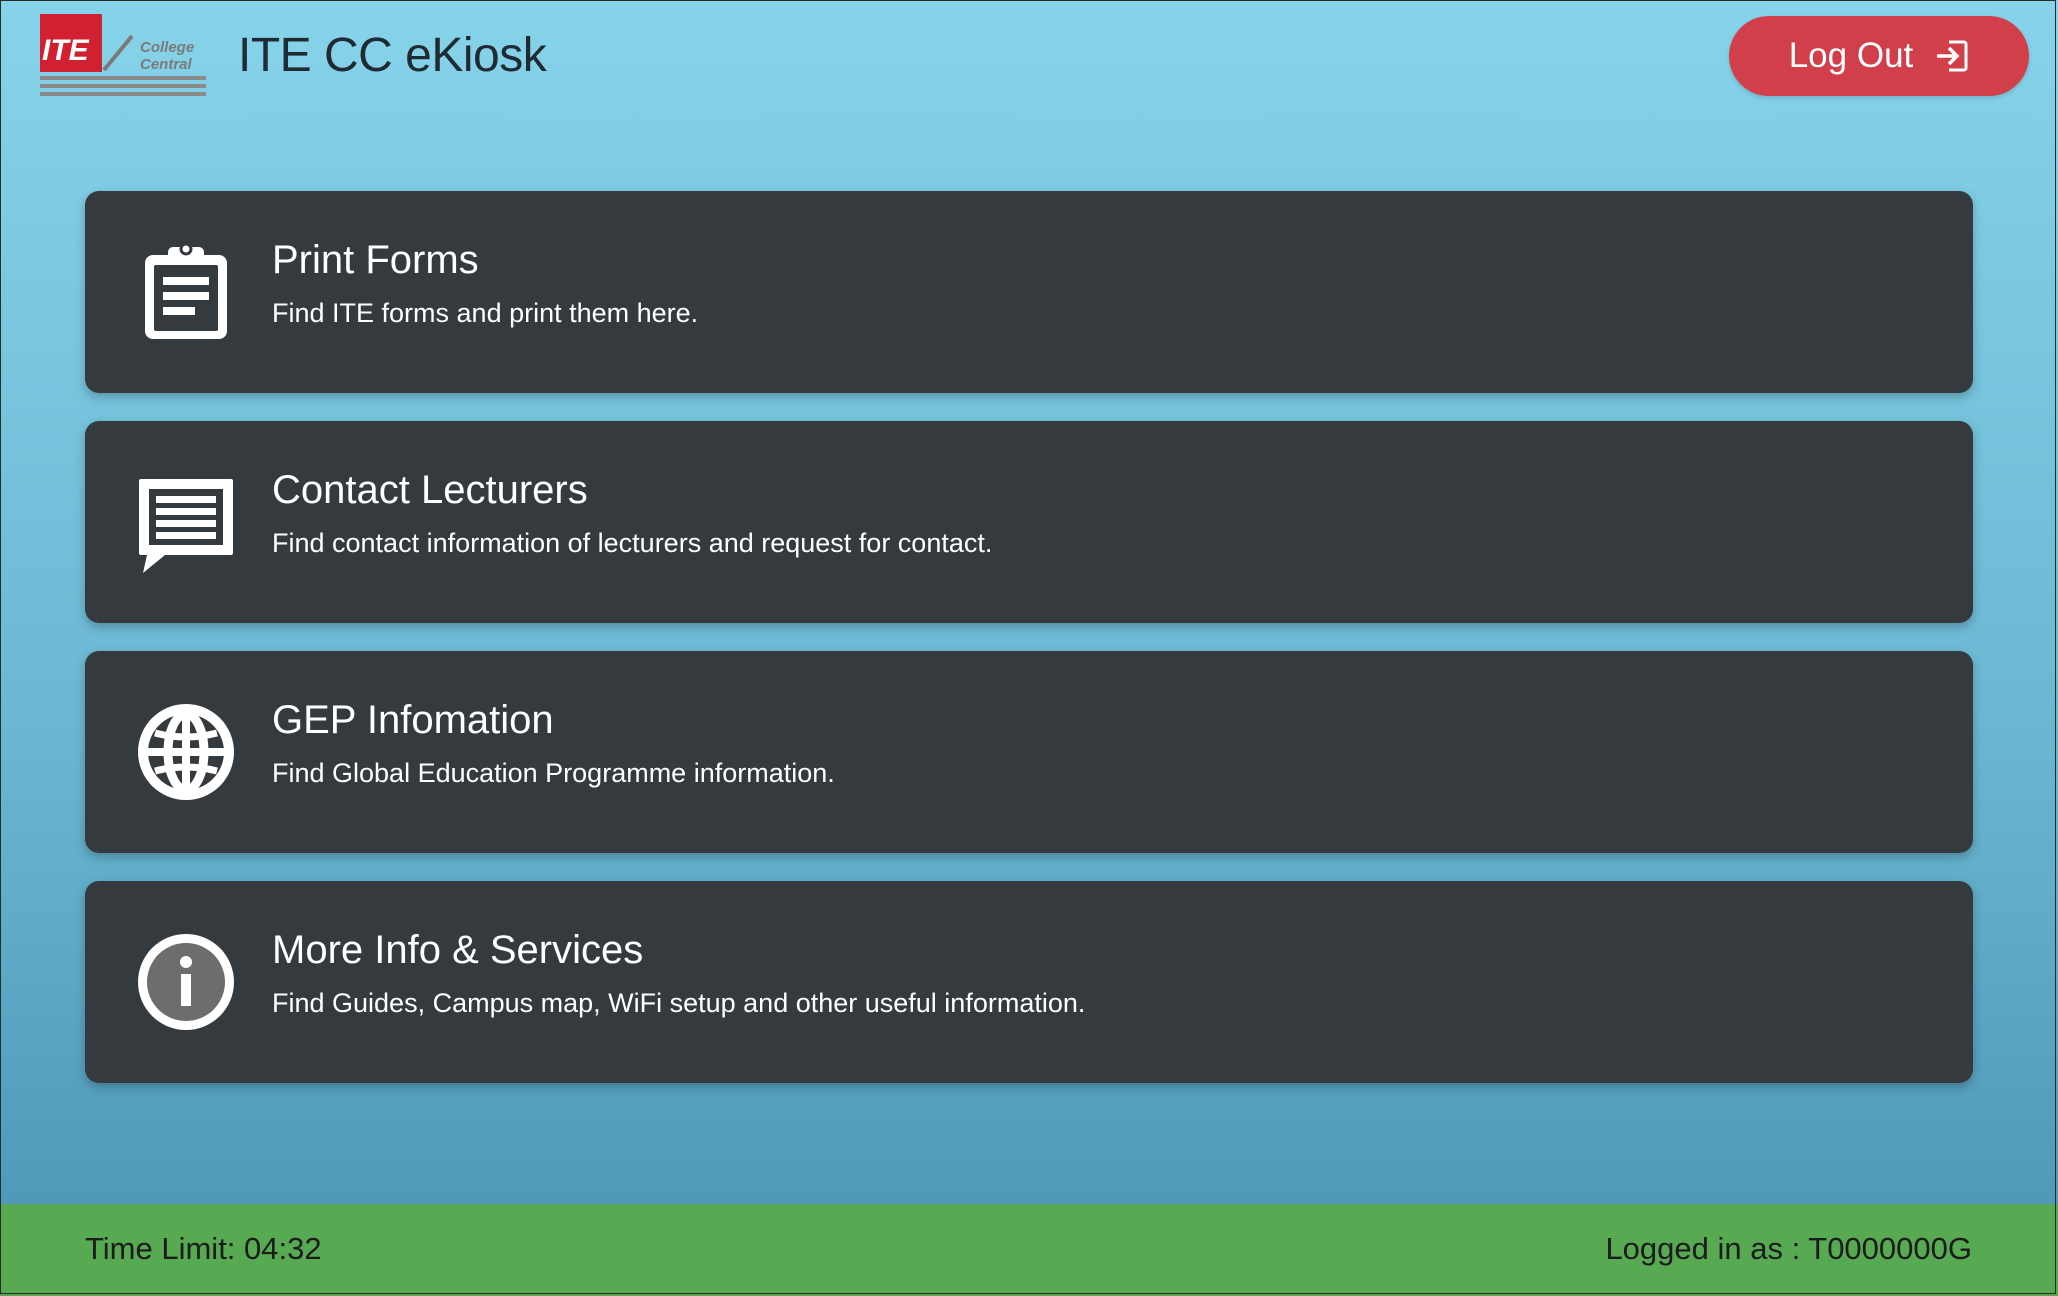 The width and height of the screenshot is (2058, 1296). What do you see at coordinates (458, 950) in the screenshot?
I see `card-title: More Info & Services` at bounding box center [458, 950].